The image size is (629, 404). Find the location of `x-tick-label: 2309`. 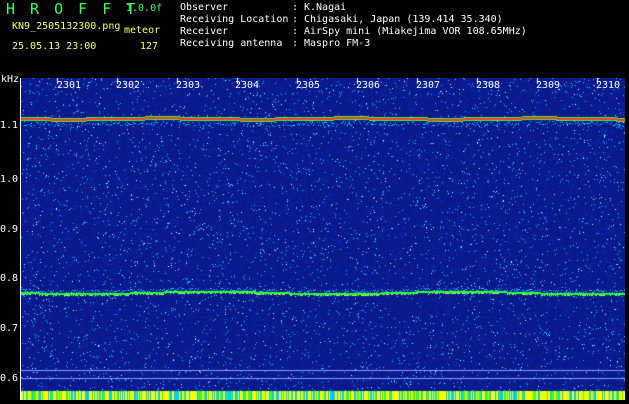

x-tick-label: 2309 is located at coordinates (548, 85).